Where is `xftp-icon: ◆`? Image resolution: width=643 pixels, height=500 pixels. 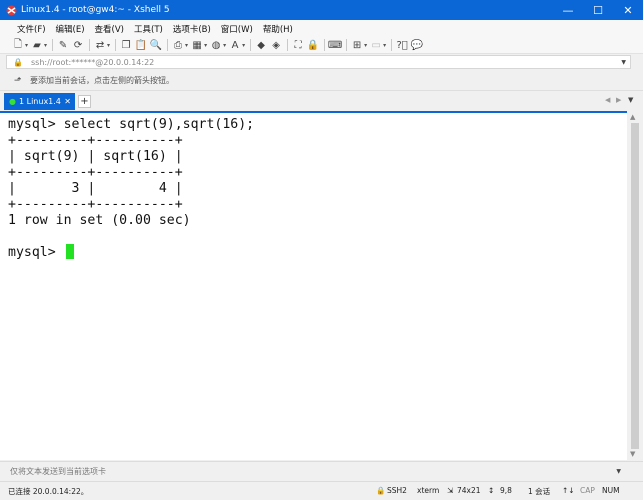
xftp-icon: ◆ is located at coordinates (261, 45).